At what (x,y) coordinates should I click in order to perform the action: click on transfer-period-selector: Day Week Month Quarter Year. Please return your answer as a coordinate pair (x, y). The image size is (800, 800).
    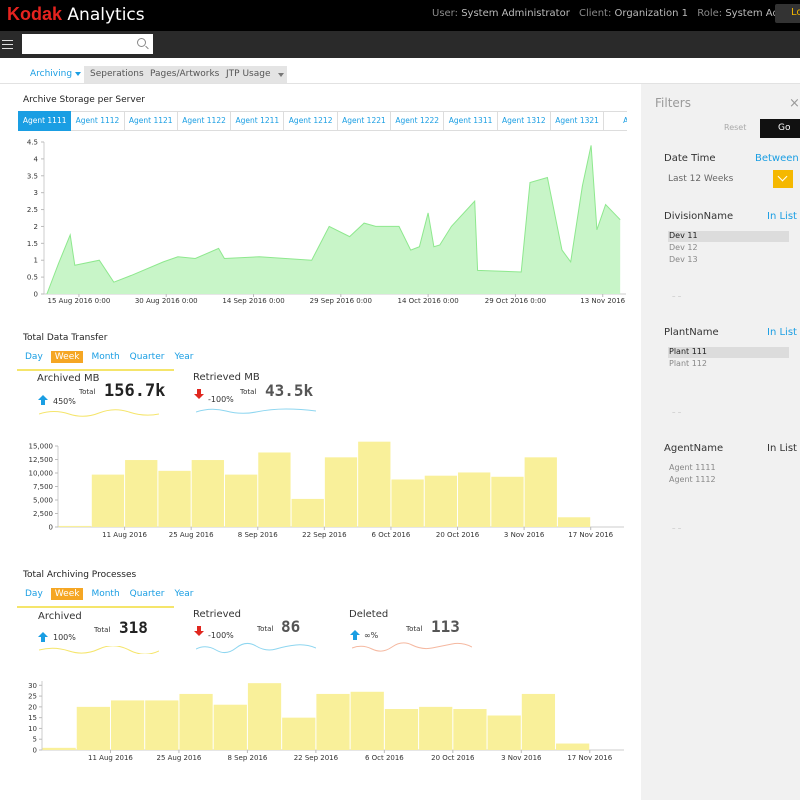
    Looking at the image, I should click on (112, 357).